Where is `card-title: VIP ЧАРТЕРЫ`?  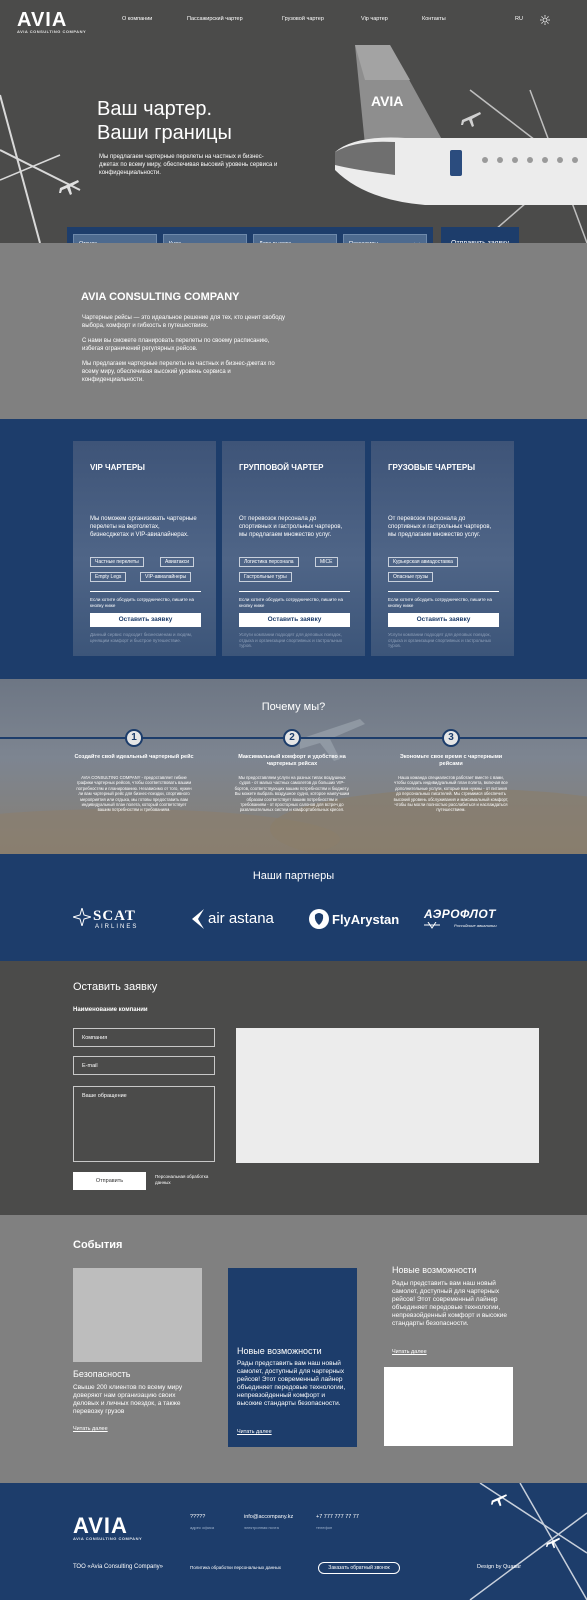 card-title: VIP ЧАРТЕРЫ is located at coordinates (117, 467).